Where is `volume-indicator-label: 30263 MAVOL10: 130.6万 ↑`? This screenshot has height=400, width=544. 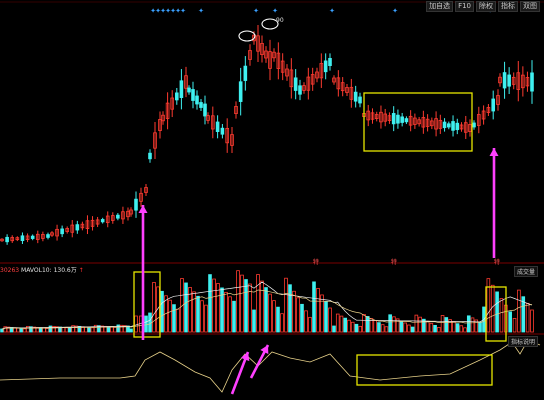 volume-indicator-label: 30263 MAVOL10: 130.6万 ↑ is located at coordinates (42, 269).